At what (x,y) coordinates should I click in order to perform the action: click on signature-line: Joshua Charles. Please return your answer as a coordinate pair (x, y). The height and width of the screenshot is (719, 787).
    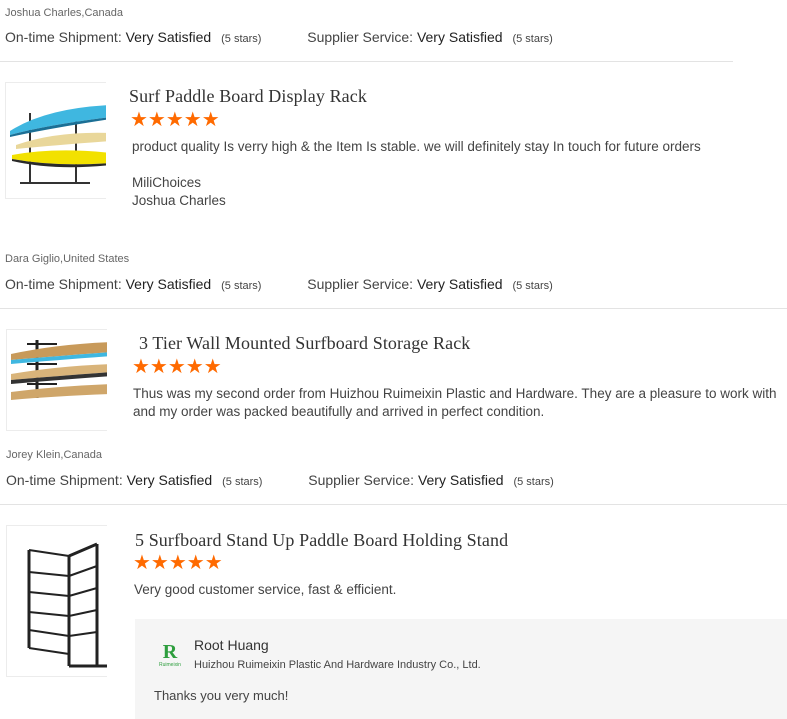
    Looking at the image, I should click on (179, 200).